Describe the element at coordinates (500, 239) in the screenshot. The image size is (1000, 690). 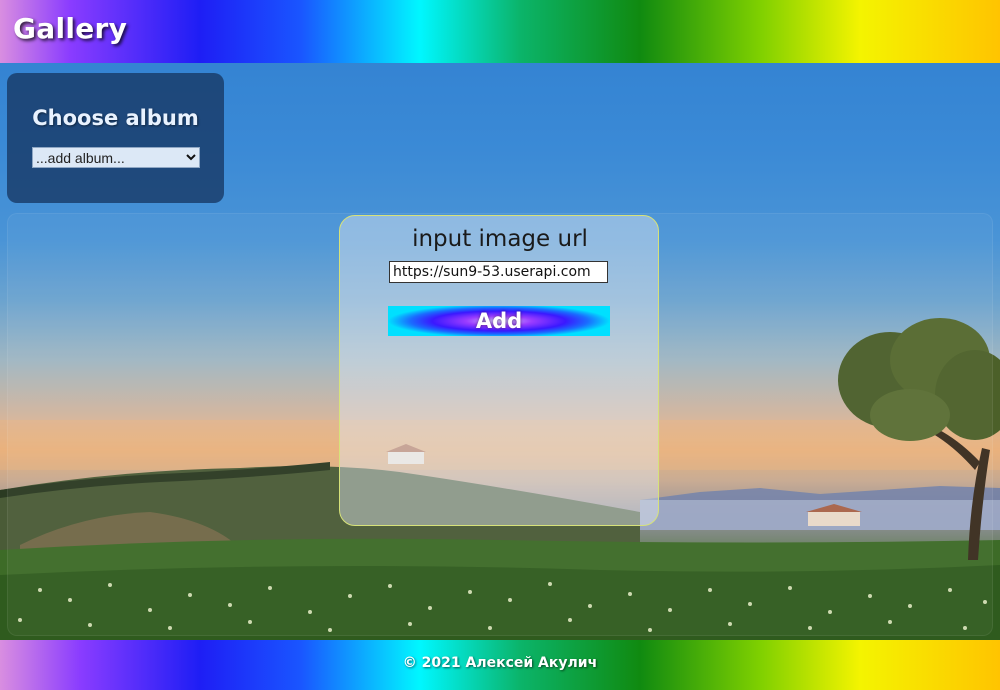
I see `image-url-label: input image url` at that location.